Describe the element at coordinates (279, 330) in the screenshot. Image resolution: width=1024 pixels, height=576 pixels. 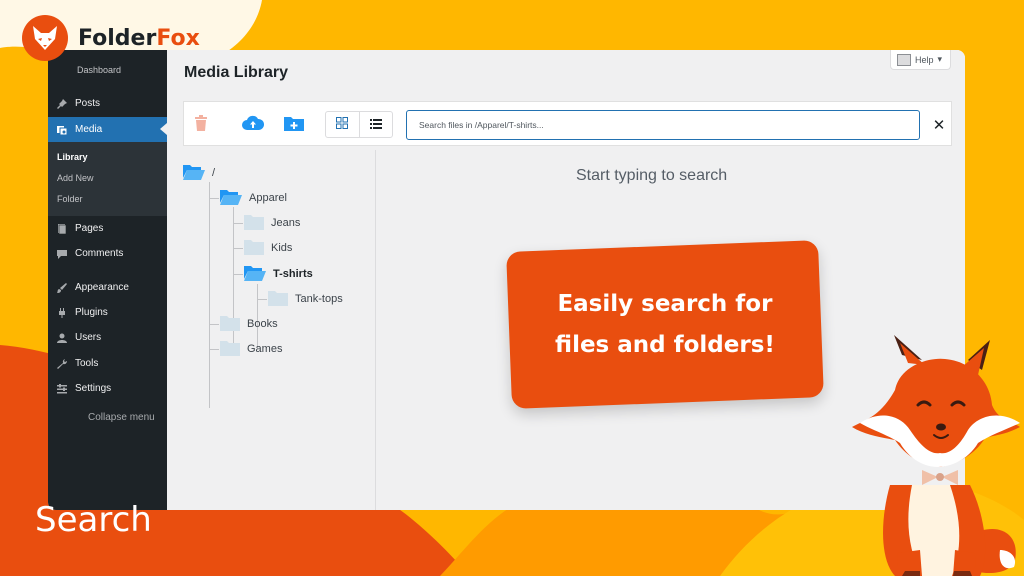
I see `folder-tree: / Apparel Jeans Kids T-shirts Tank-tops` at that location.